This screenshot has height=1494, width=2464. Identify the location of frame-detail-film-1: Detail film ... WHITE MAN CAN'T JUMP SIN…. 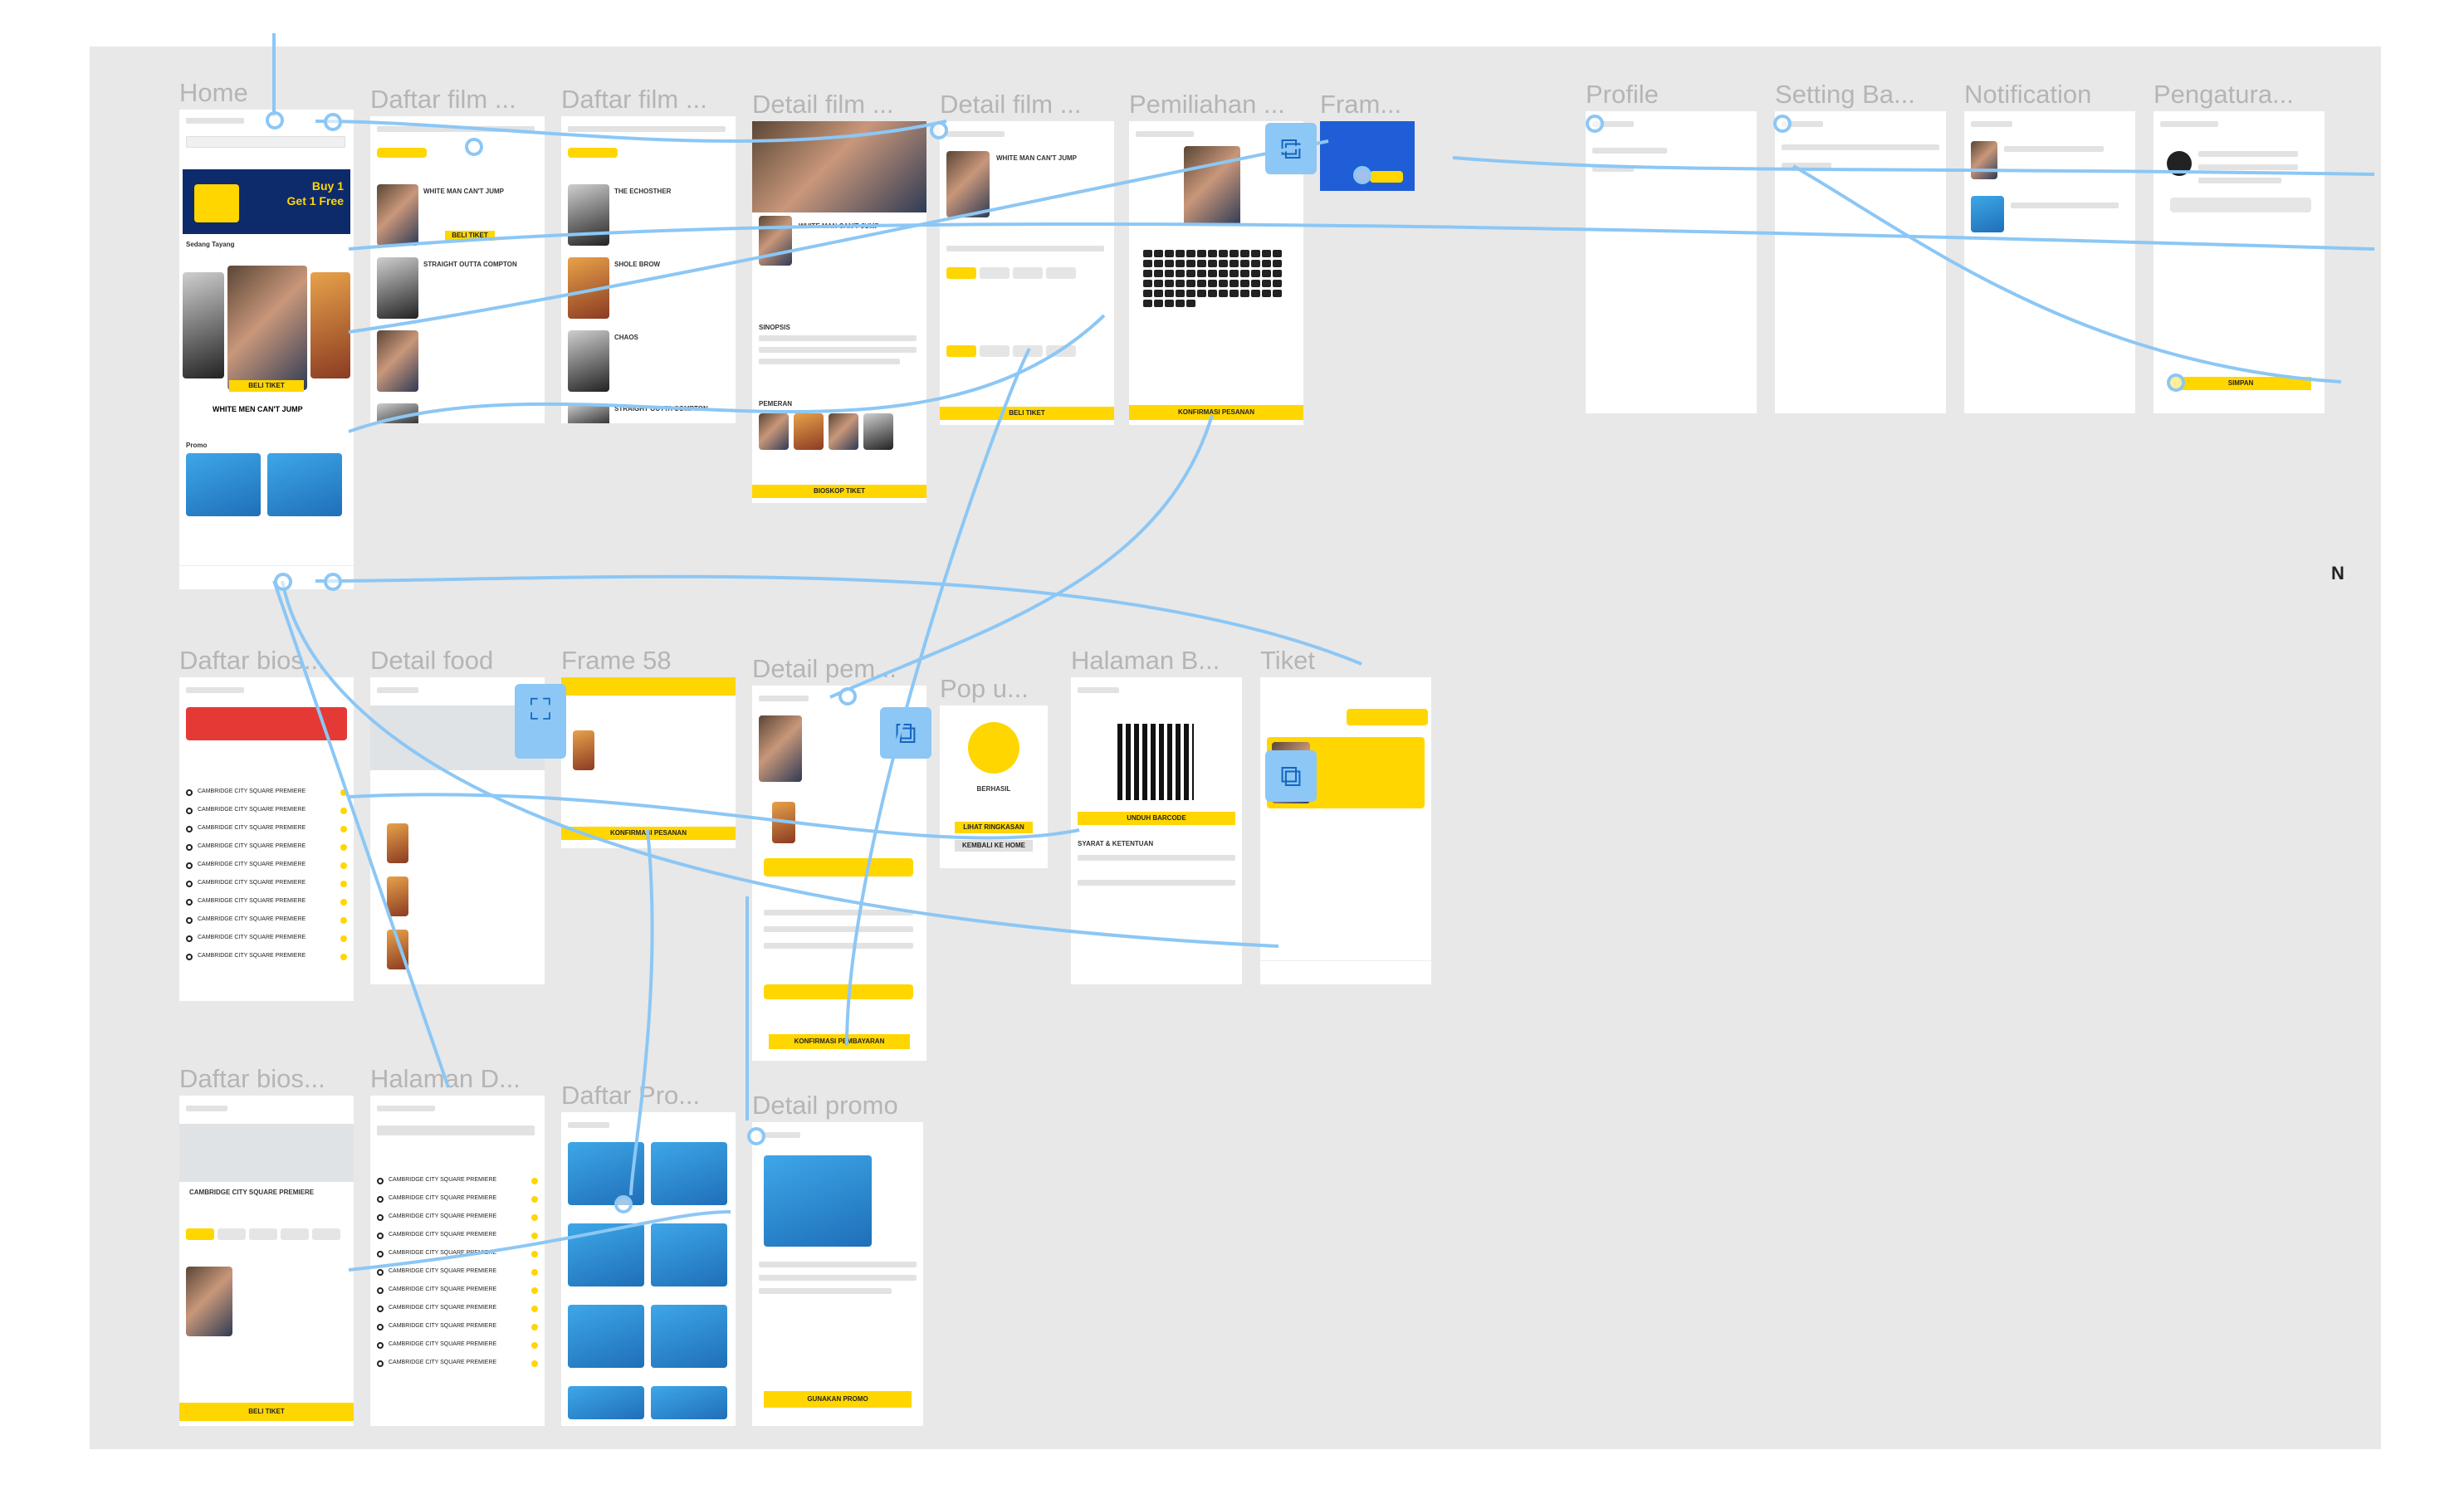
(839, 296).